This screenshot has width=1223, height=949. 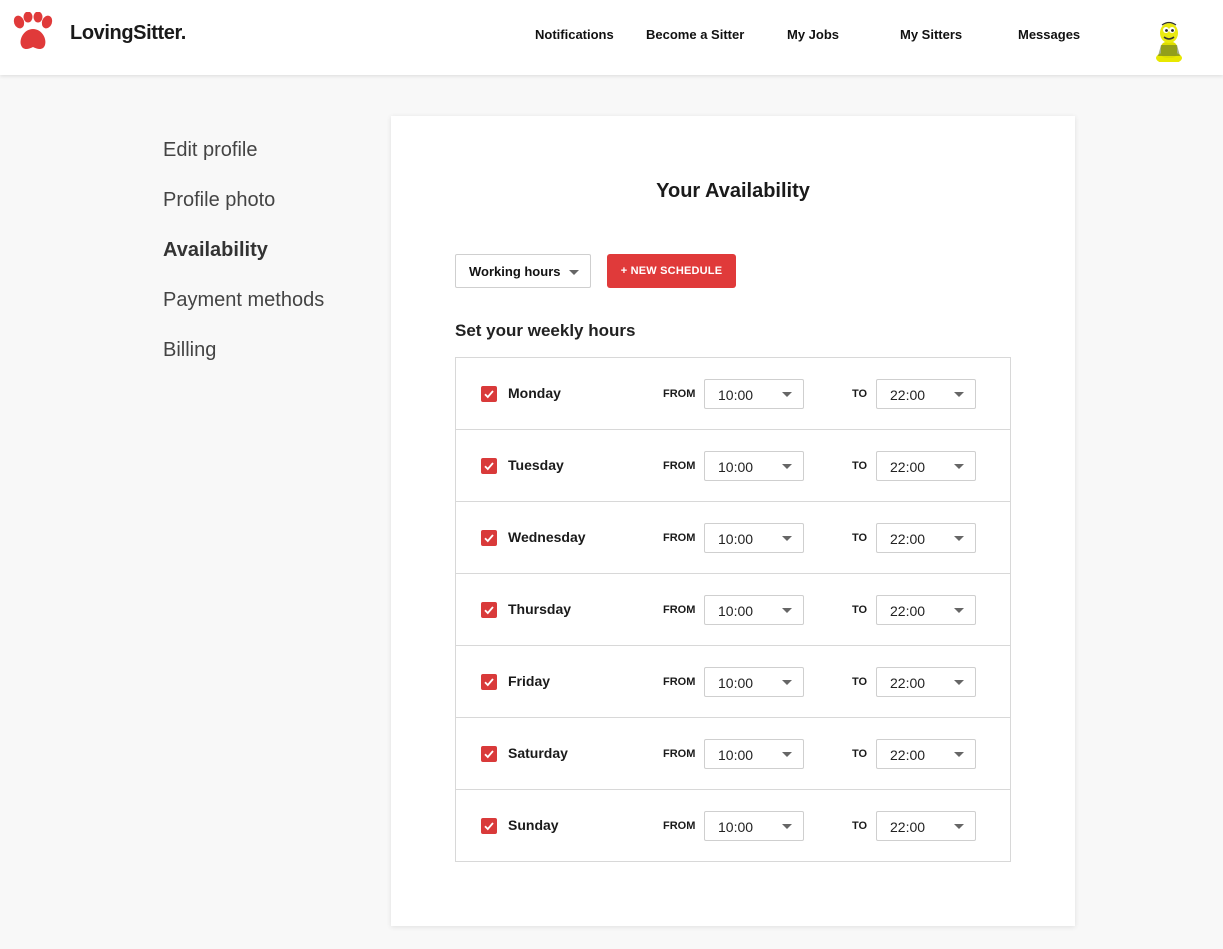 I want to click on day-label: Wednesday, so click(x=547, y=537).